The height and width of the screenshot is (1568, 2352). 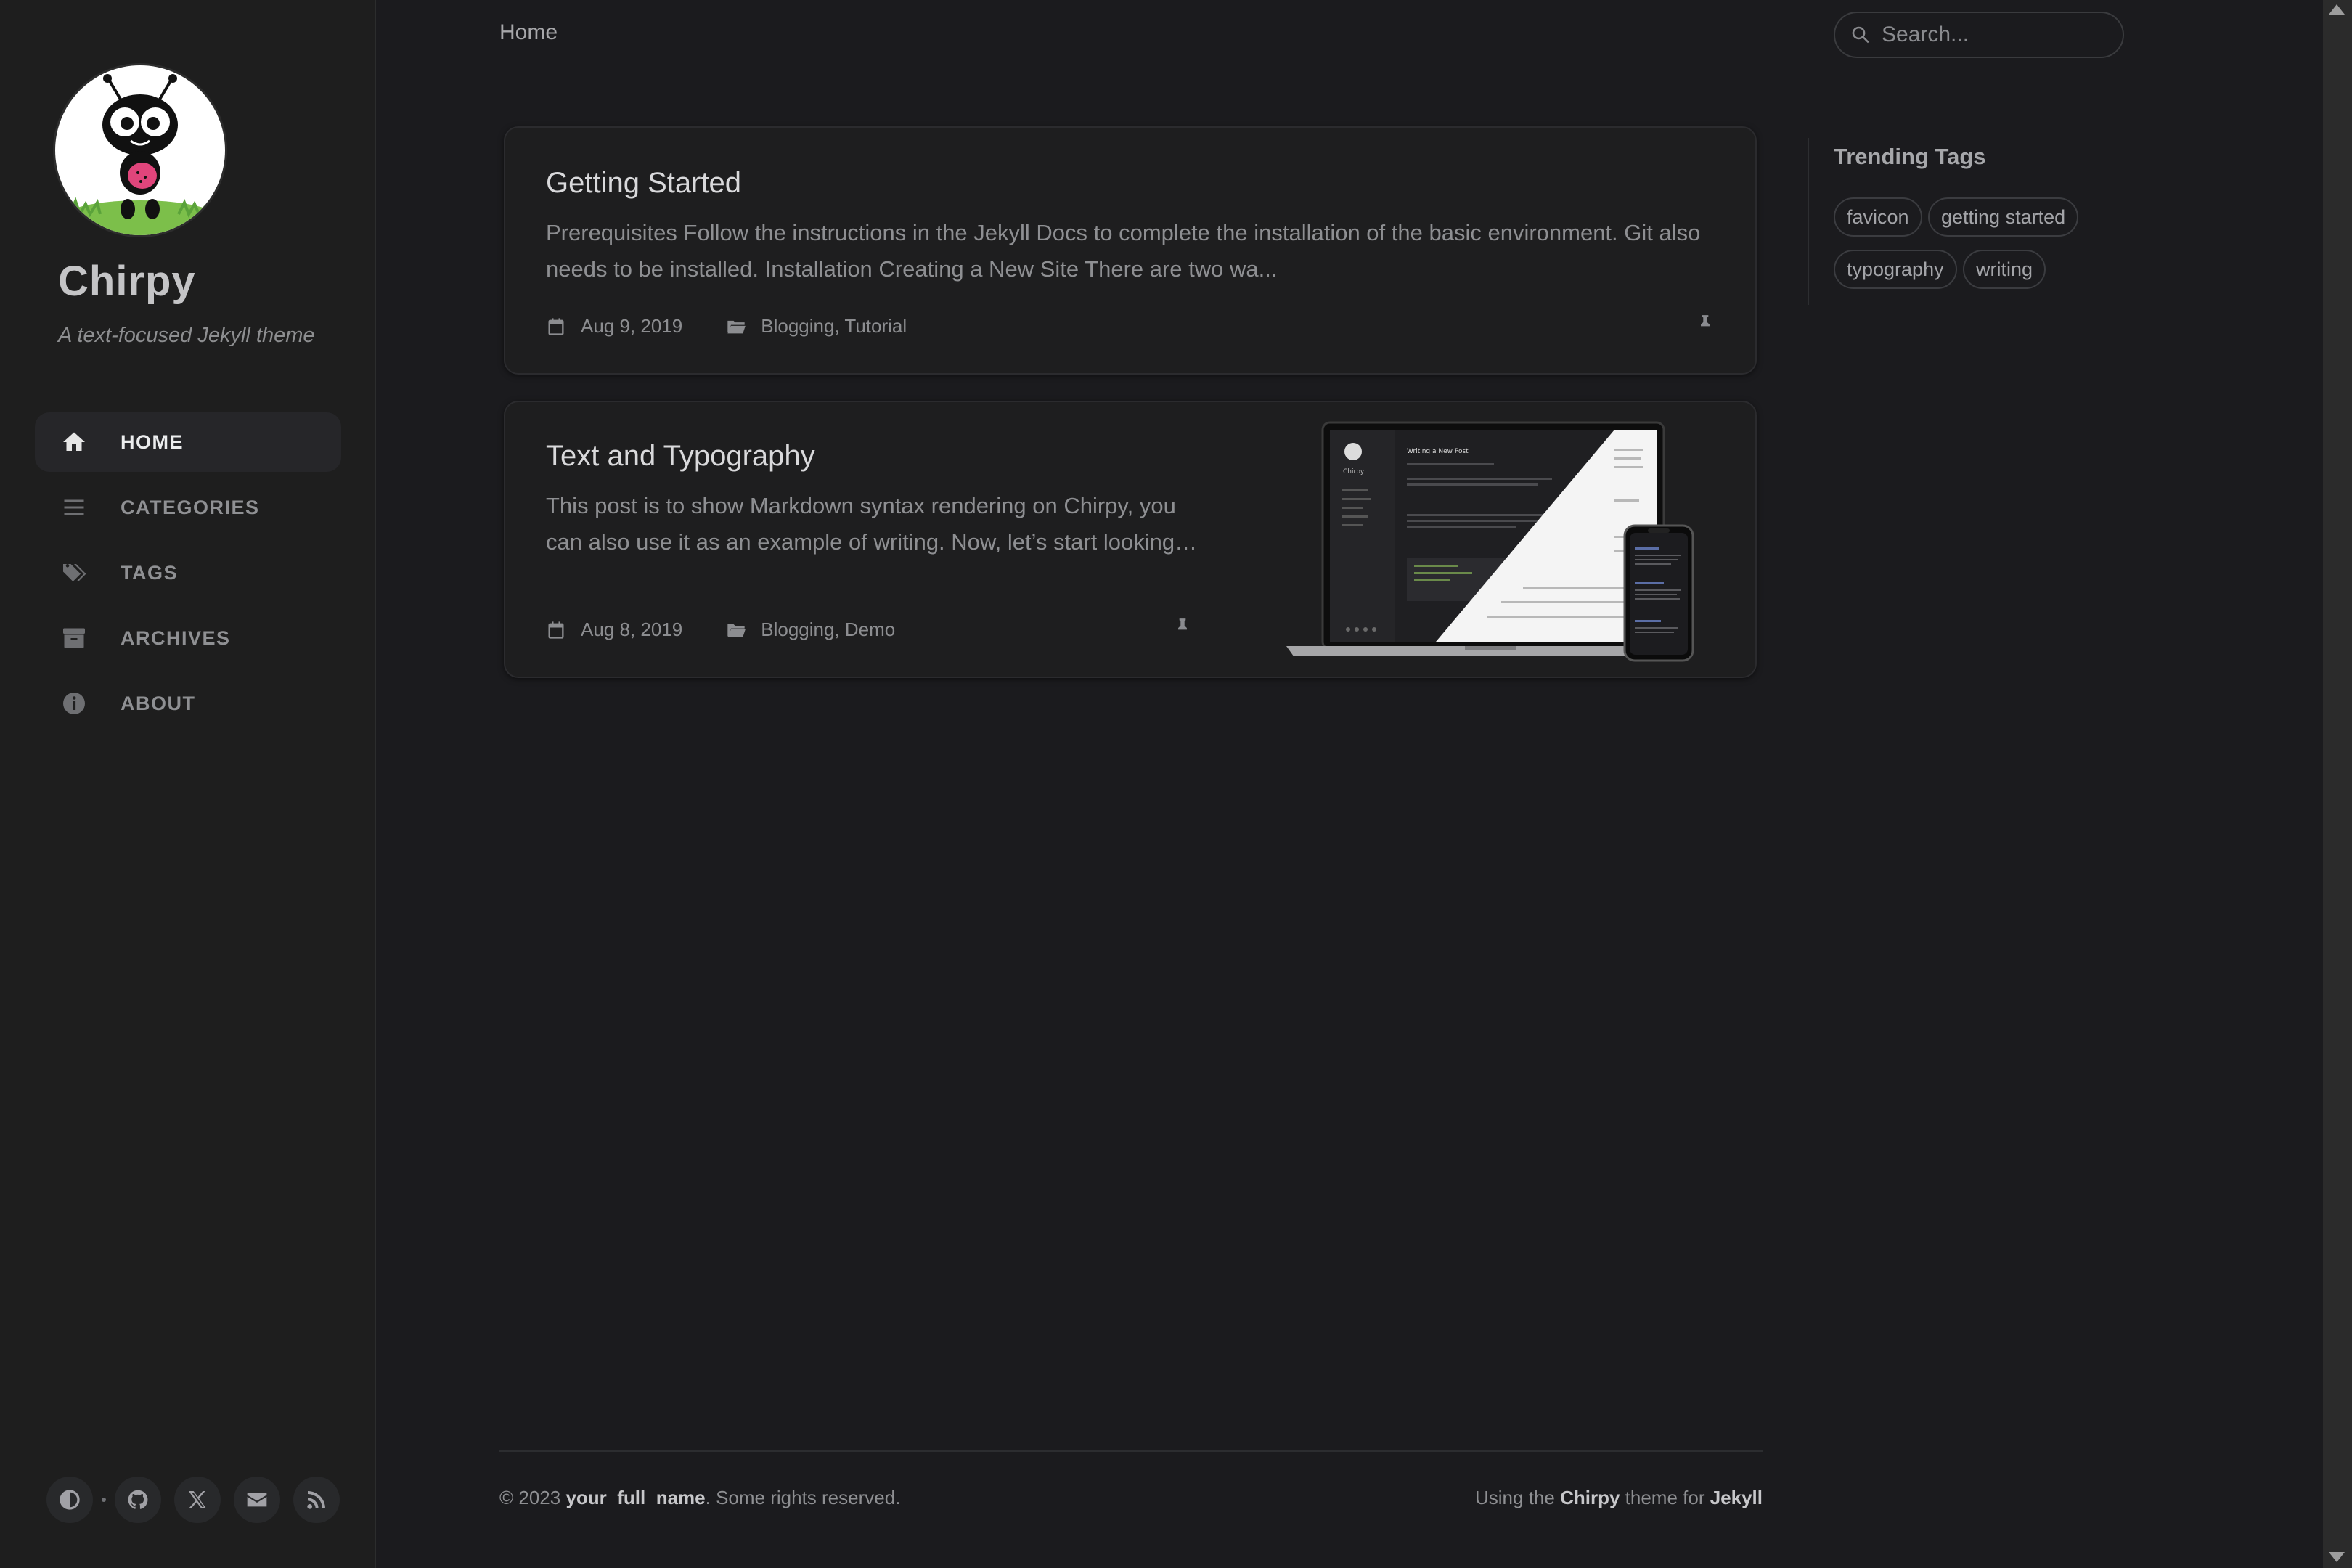 I want to click on scrollbar, so click(x=2338, y=784).